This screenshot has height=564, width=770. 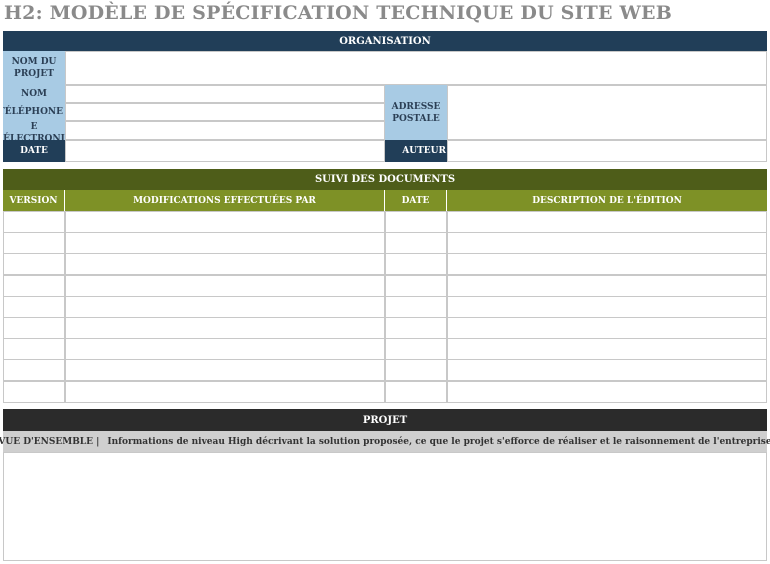 What do you see at coordinates (225, 200) in the screenshot?
I see `column-modified-by: MODIFICATIONS EFFECTUÉES PAR` at bounding box center [225, 200].